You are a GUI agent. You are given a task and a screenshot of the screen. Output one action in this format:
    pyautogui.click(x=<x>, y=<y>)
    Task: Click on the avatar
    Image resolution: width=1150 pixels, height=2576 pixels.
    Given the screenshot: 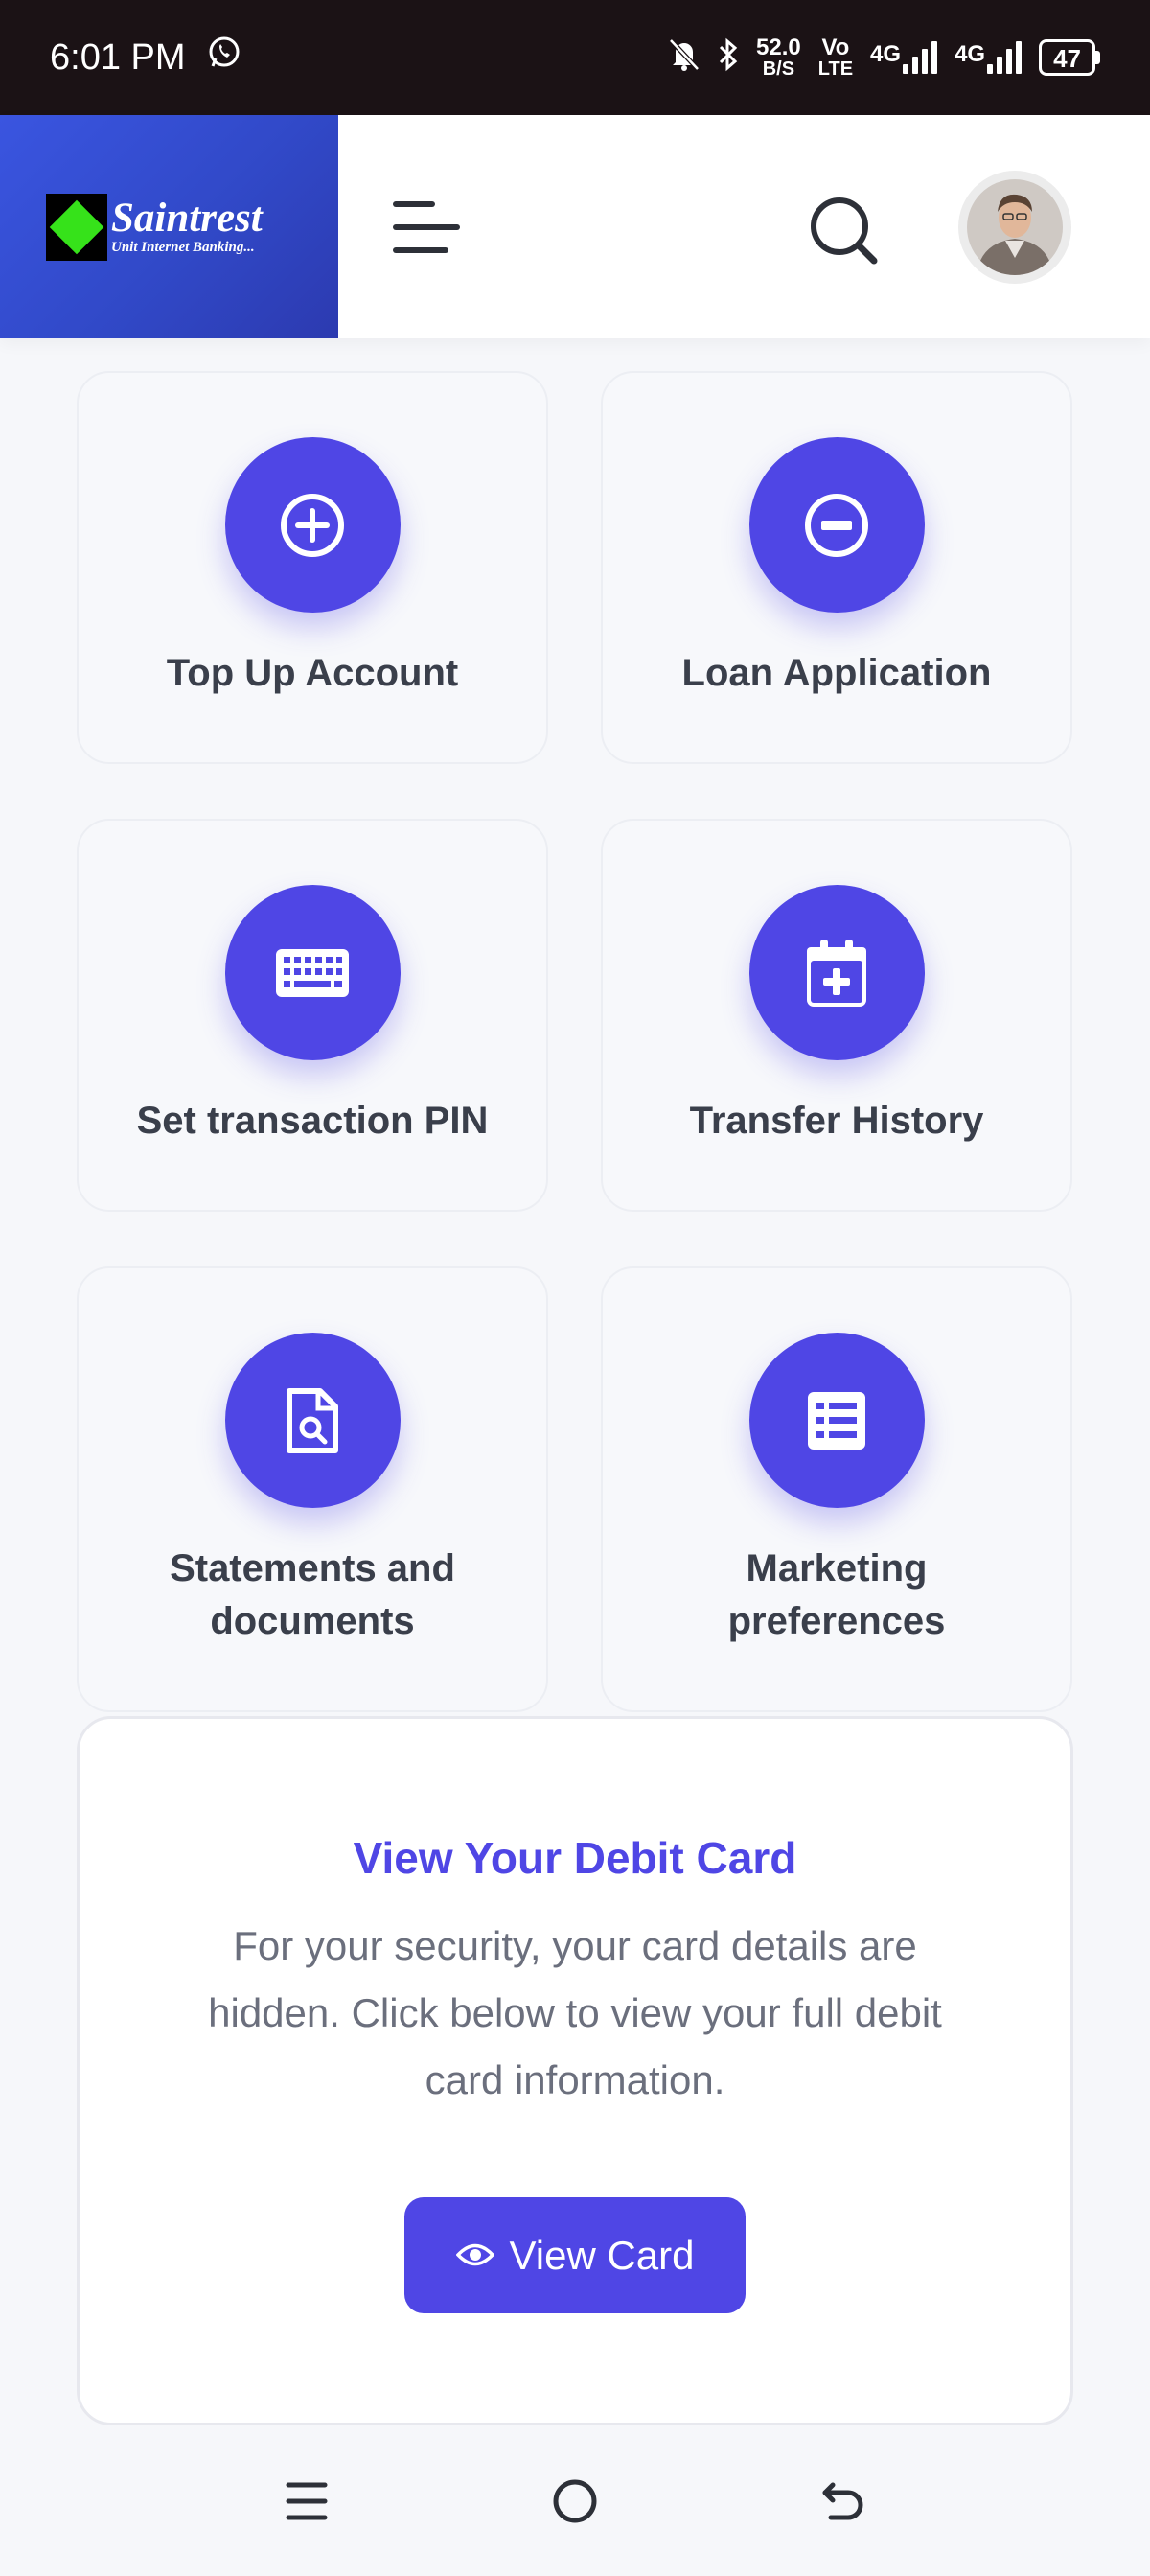 What is the action you would take?
    pyautogui.click(x=1015, y=228)
    